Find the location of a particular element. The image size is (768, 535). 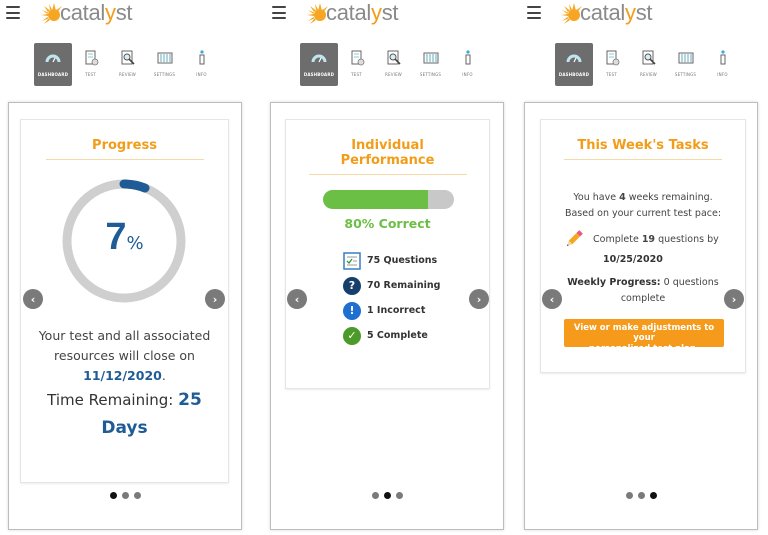

cta-line: personalized test plan. is located at coordinates (644, 348).